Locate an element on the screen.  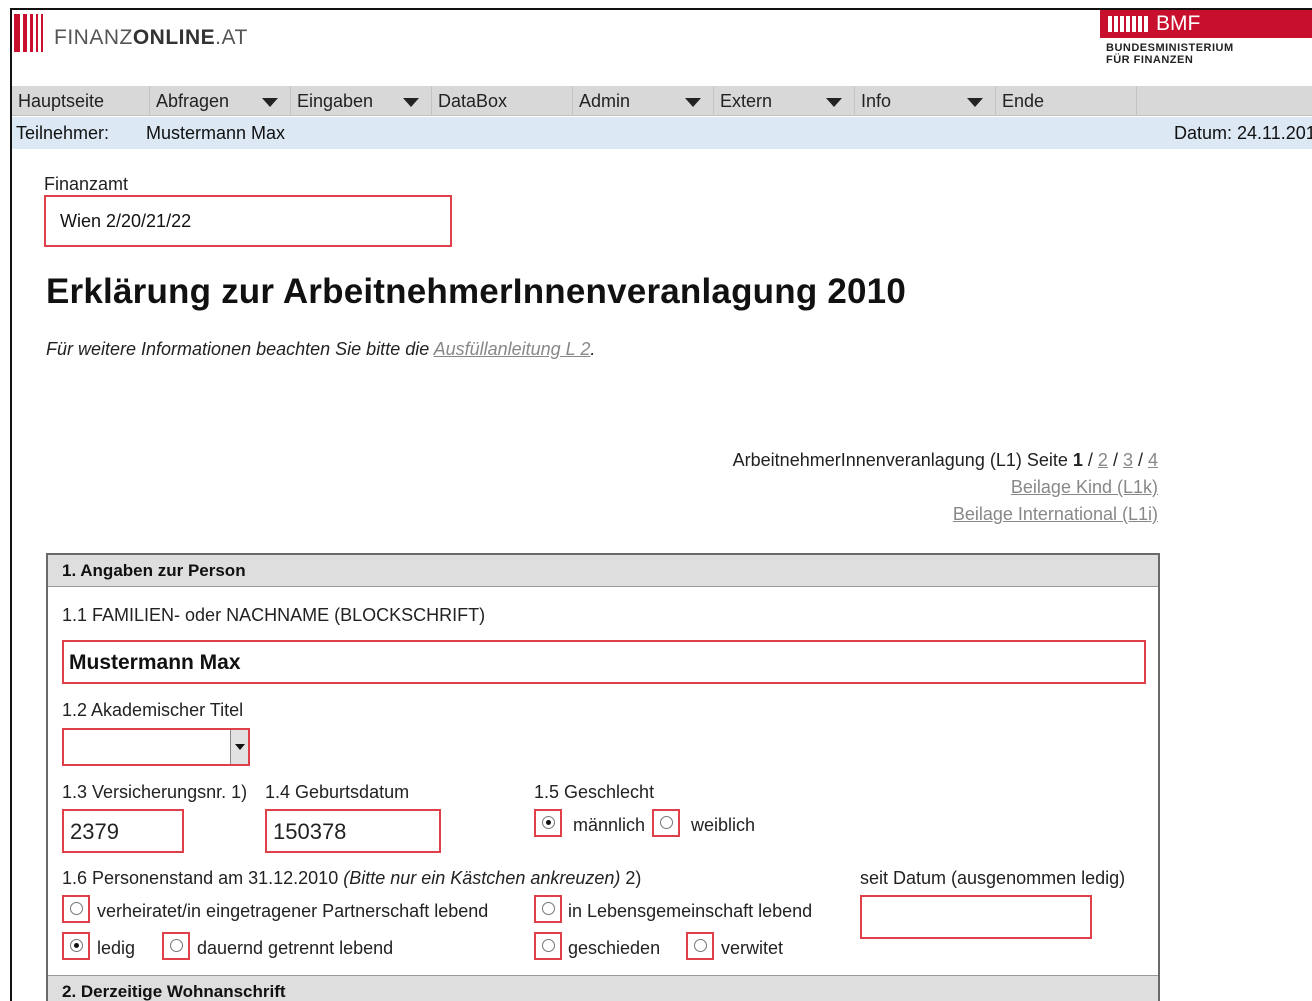
status-widowed-radio is located at coordinates (700, 946).